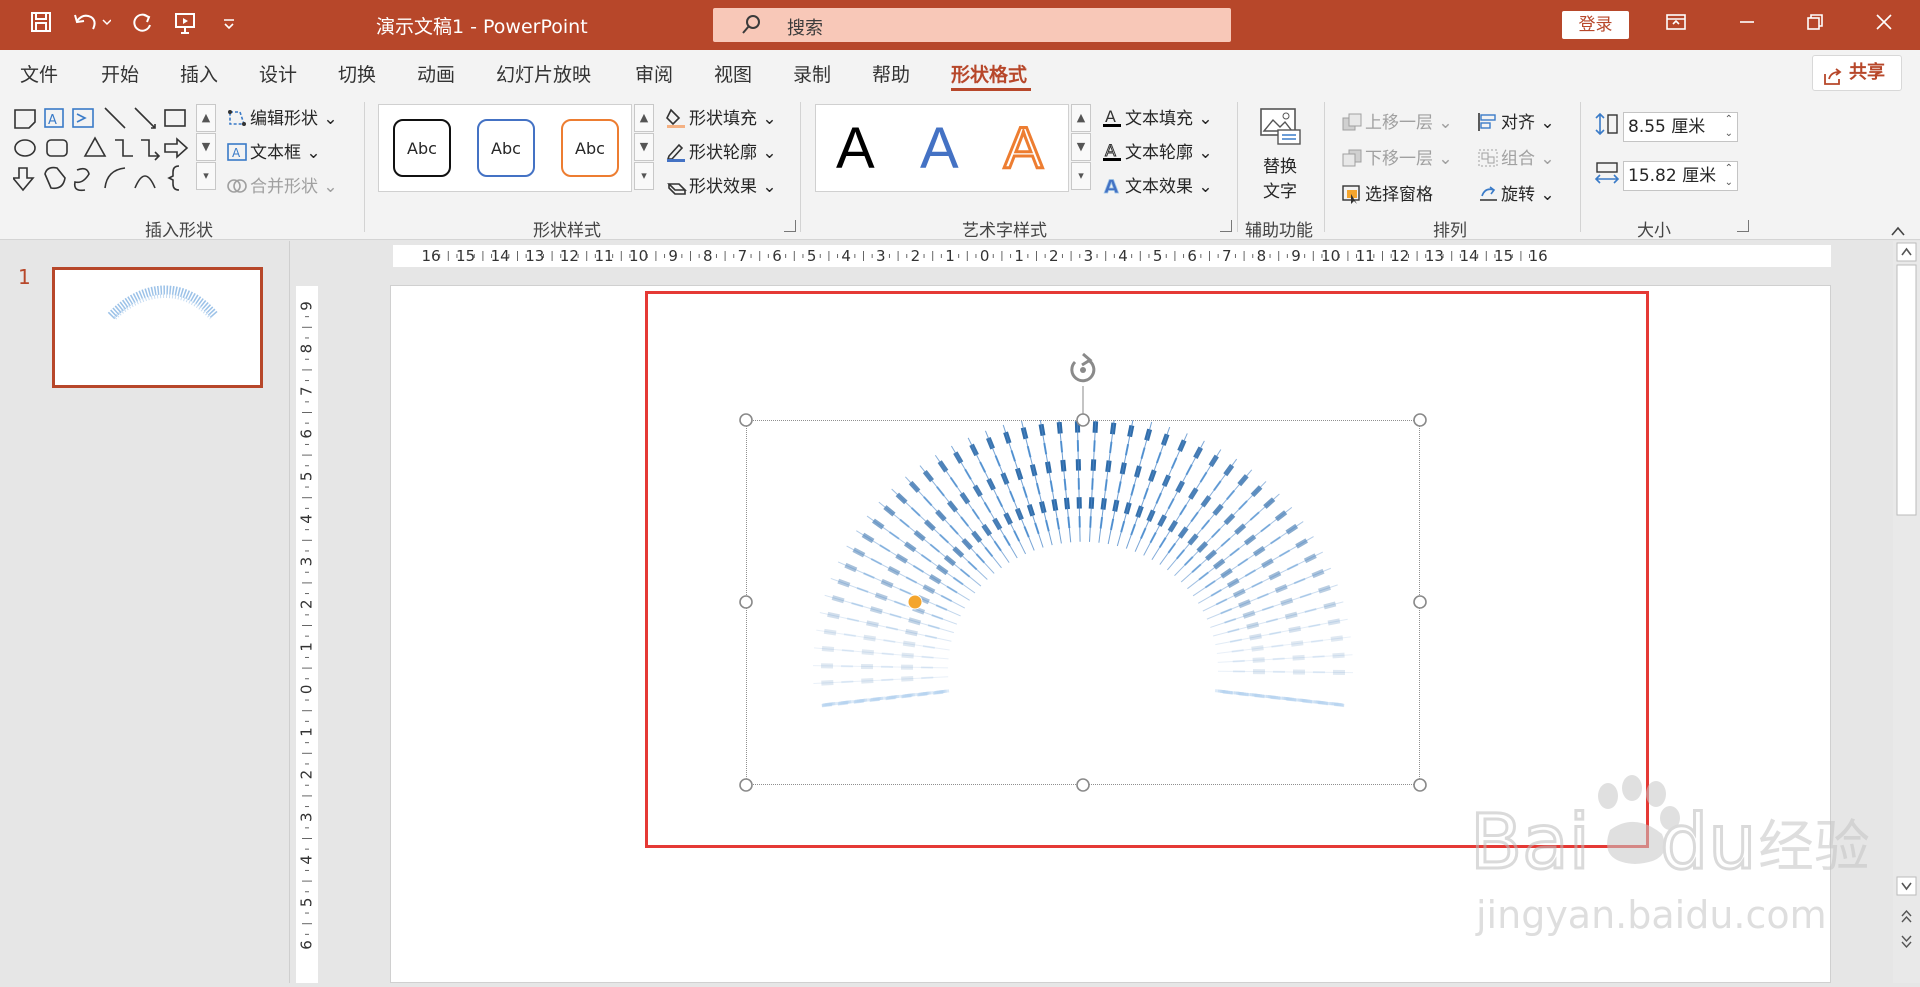 The height and width of the screenshot is (987, 1920). I want to click on shape-styles-launcher, so click(790, 226).